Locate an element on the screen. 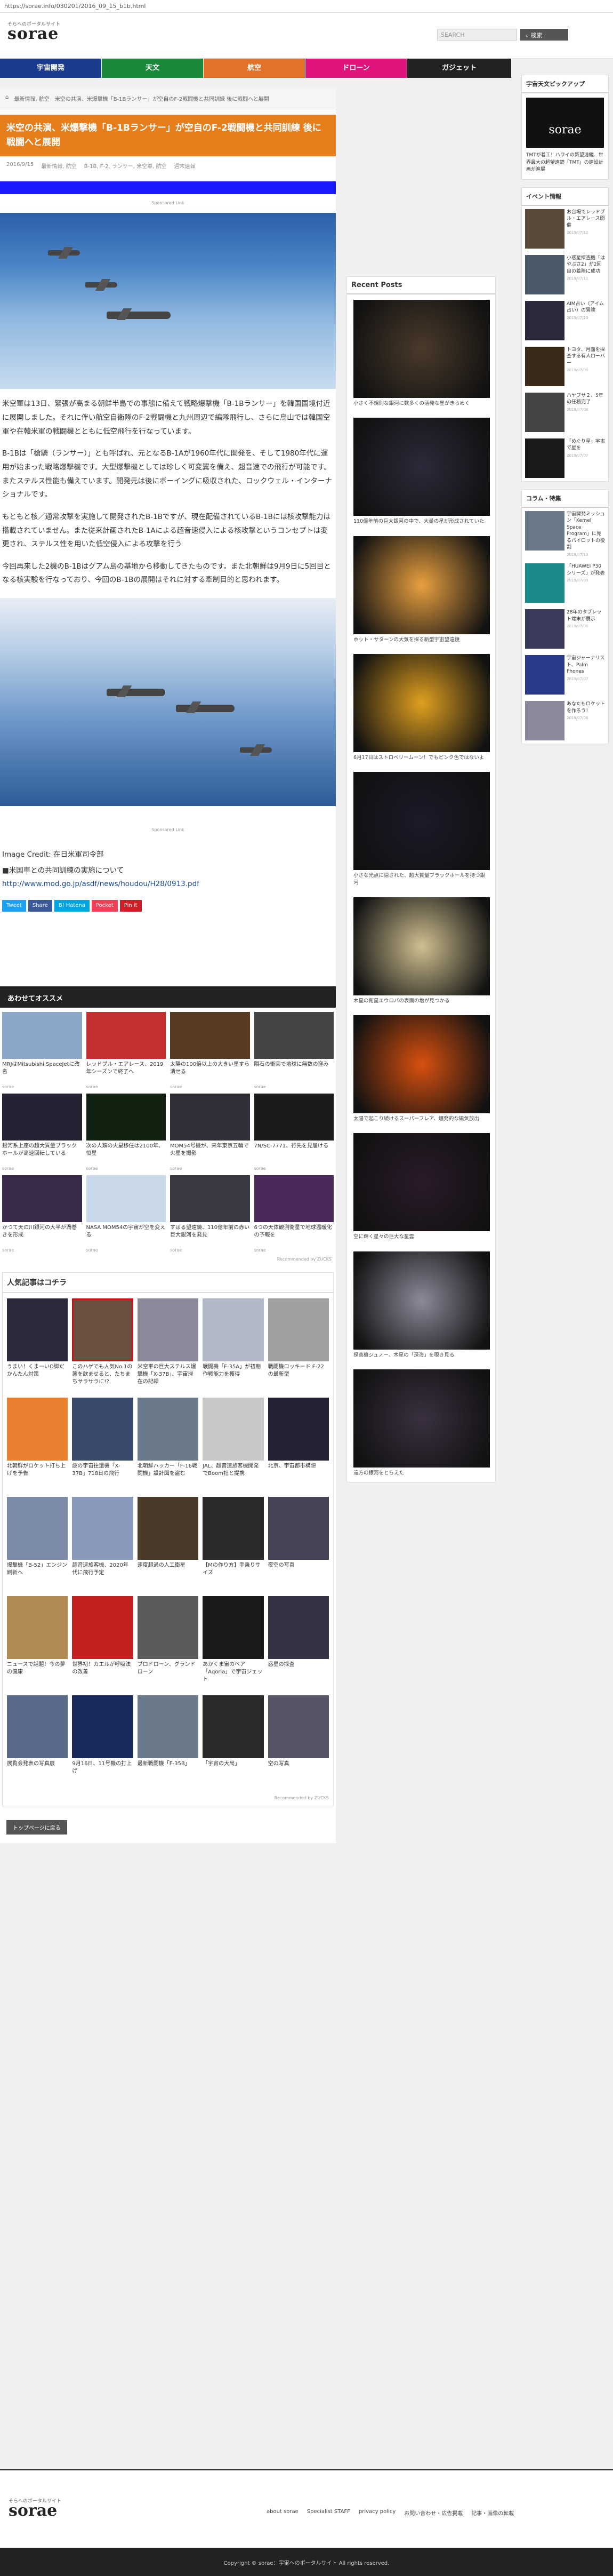 The width and height of the screenshot is (613, 2576). article-author: 週末速報 is located at coordinates (185, 166).